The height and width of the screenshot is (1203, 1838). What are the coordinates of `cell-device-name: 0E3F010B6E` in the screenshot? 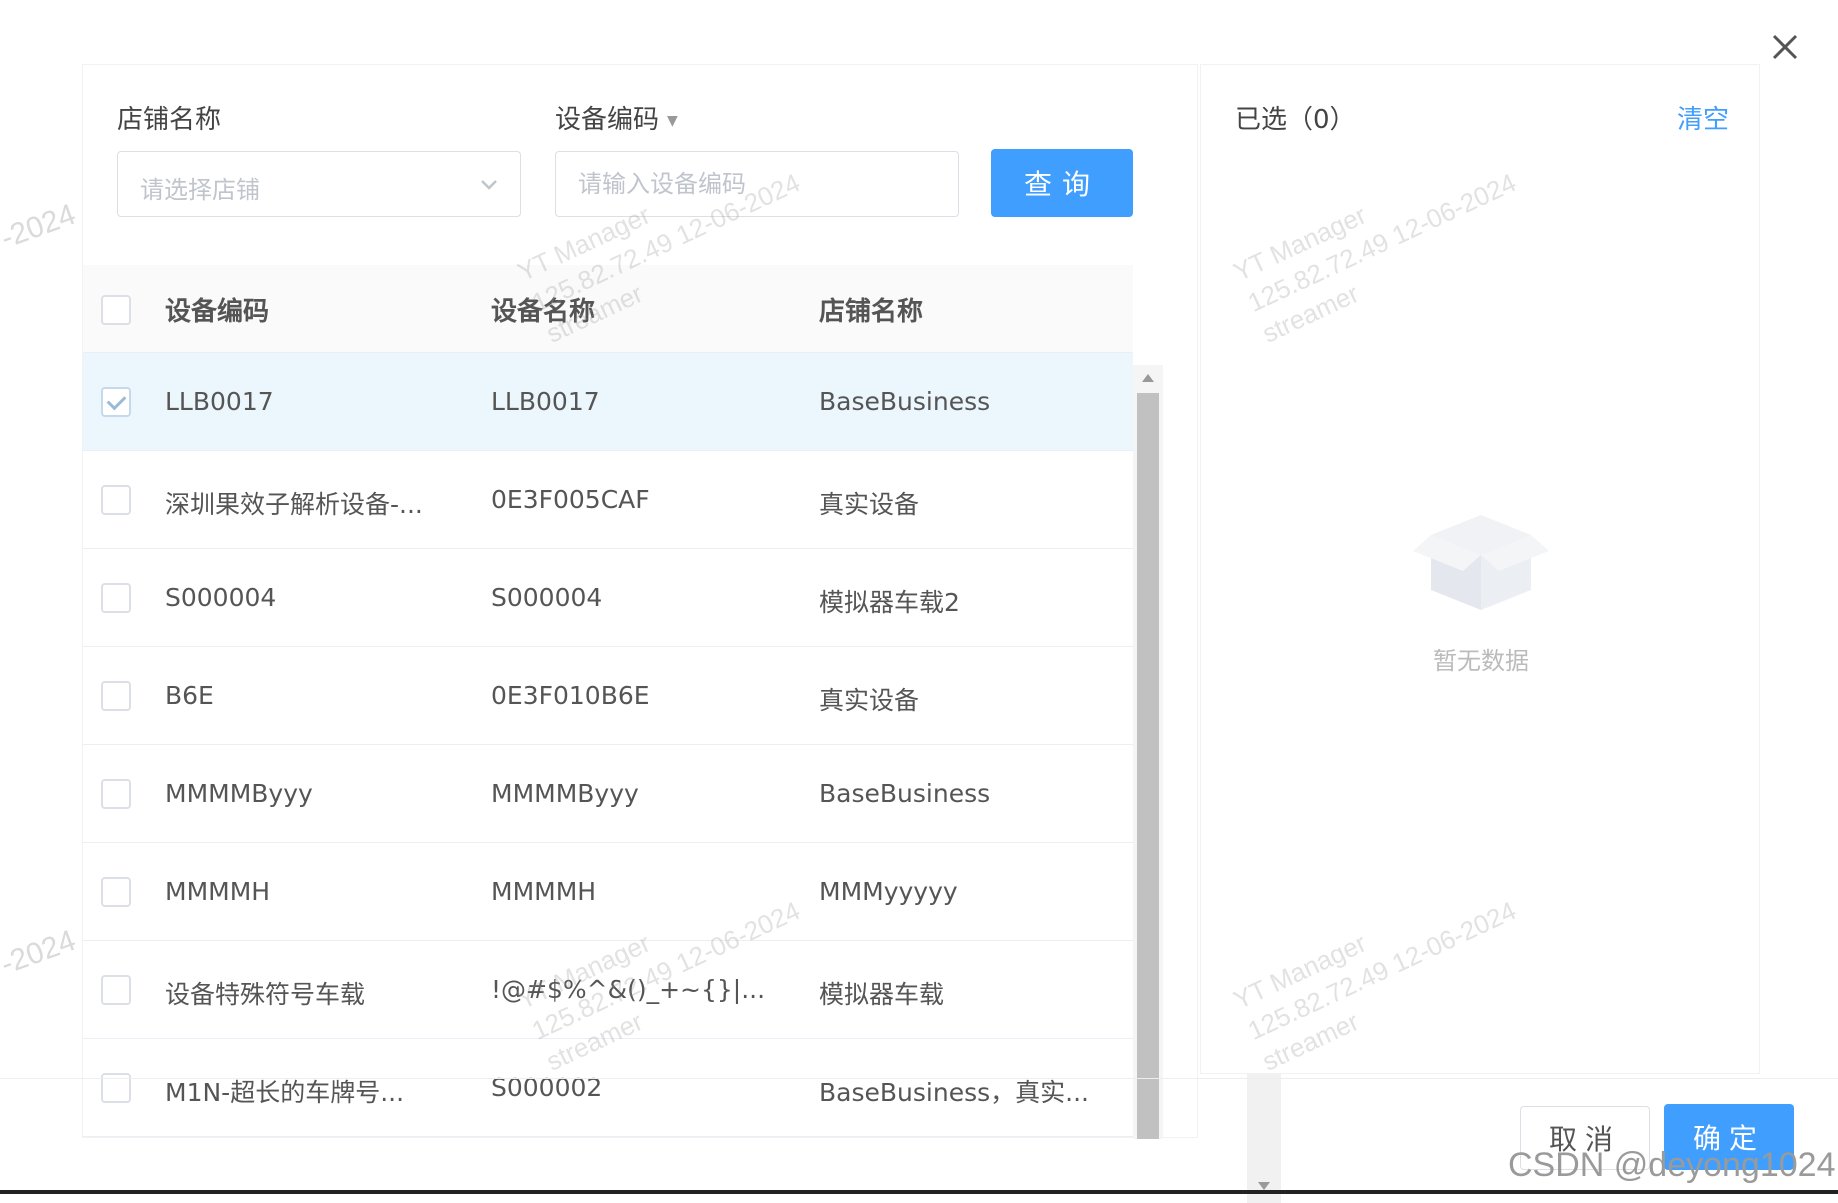 It's located at (570, 695).